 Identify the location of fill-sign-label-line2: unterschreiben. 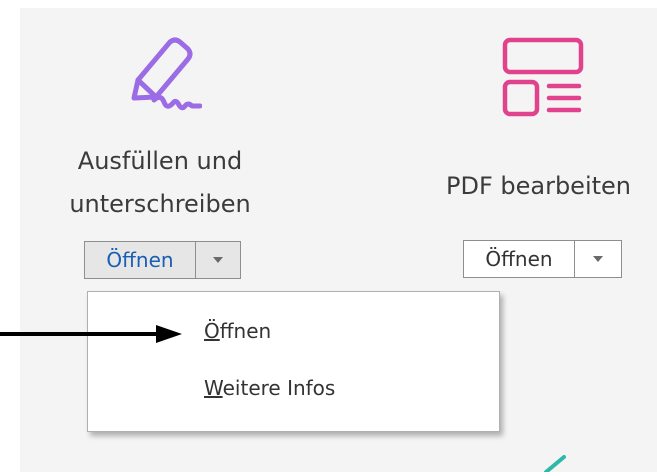
(160, 204).